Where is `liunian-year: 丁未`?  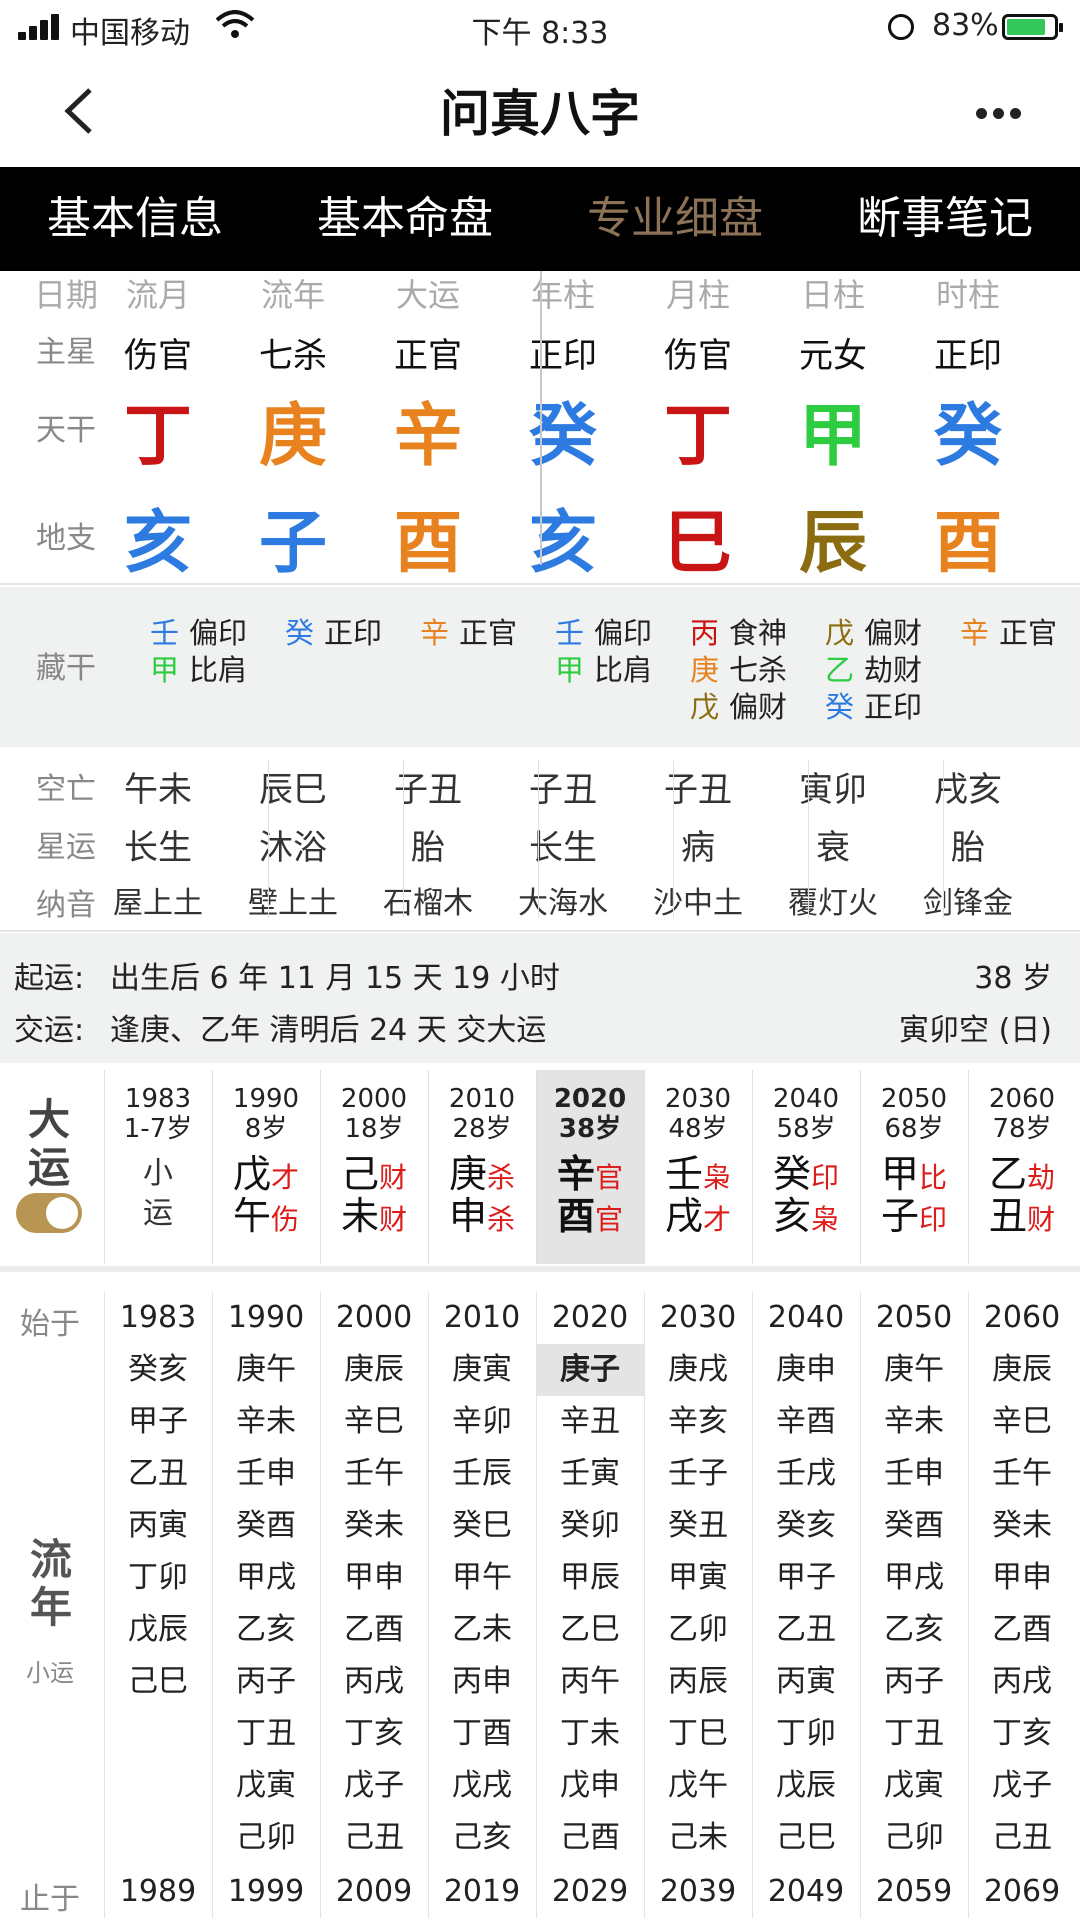
liunian-year: 丁未 is located at coordinates (590, 1734).